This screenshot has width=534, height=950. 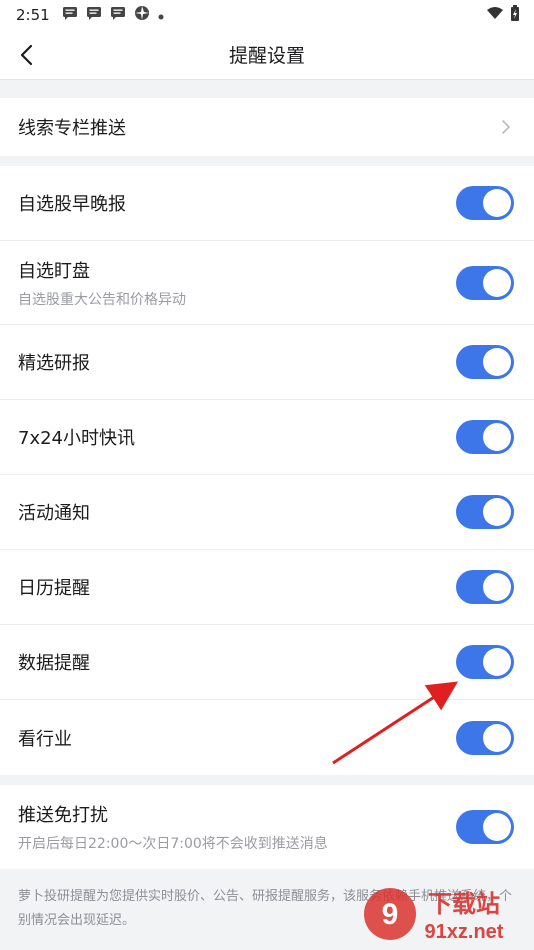 What do you see at coordinates (267, 437) in the screenshot?
I see `setting-row-flash-news: 7x24小时快讯` at bounding box center [267, 437].